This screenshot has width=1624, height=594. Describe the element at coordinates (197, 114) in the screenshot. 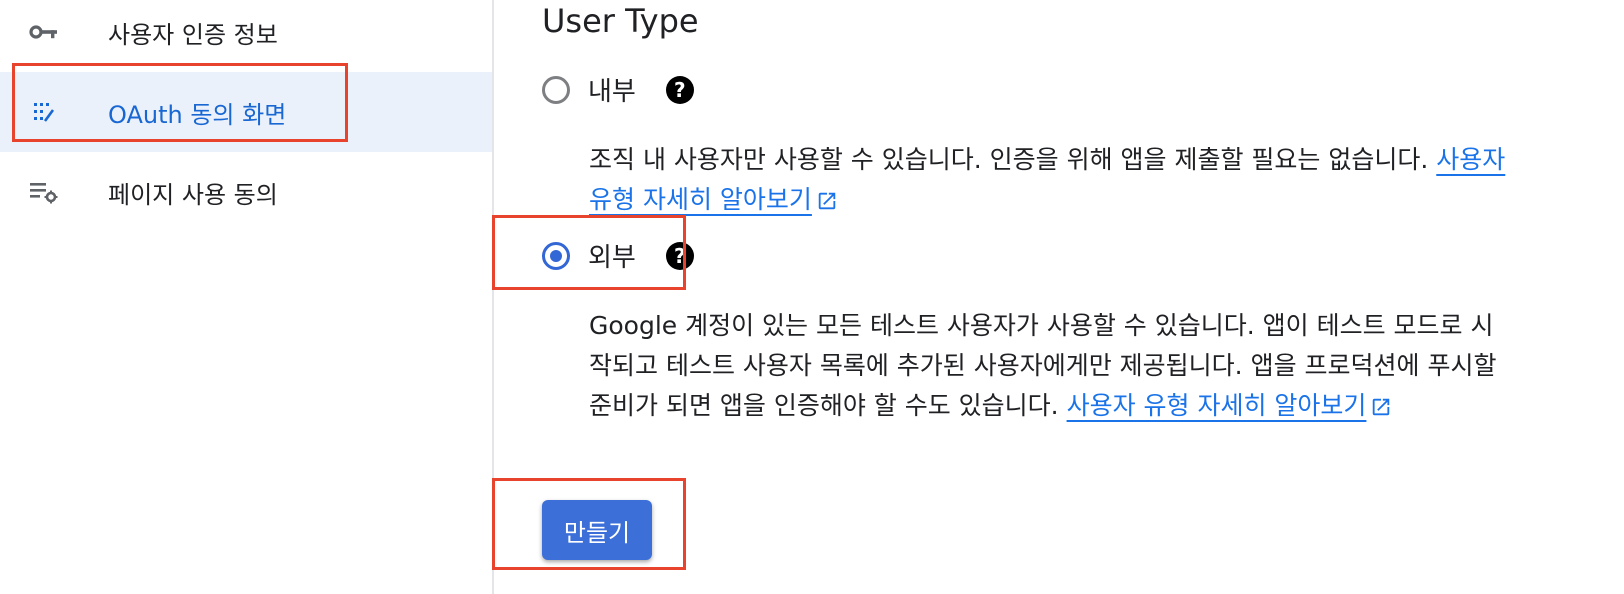

I see `sidebar-item-label: OAuth 동의 화면` at that location.